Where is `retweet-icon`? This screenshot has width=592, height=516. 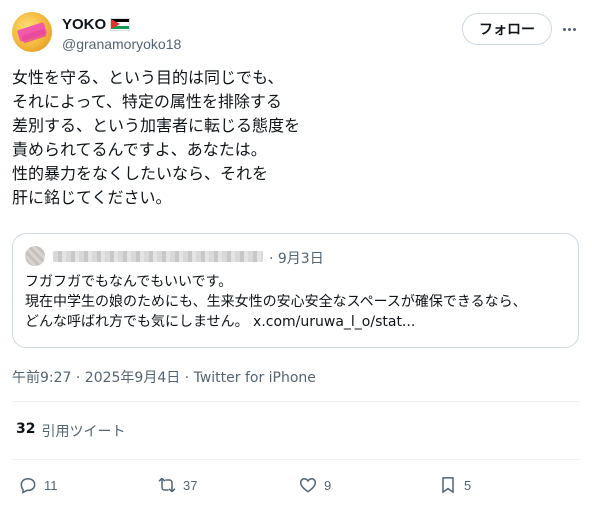 retweet-icon is located at coordinates (167, 485).